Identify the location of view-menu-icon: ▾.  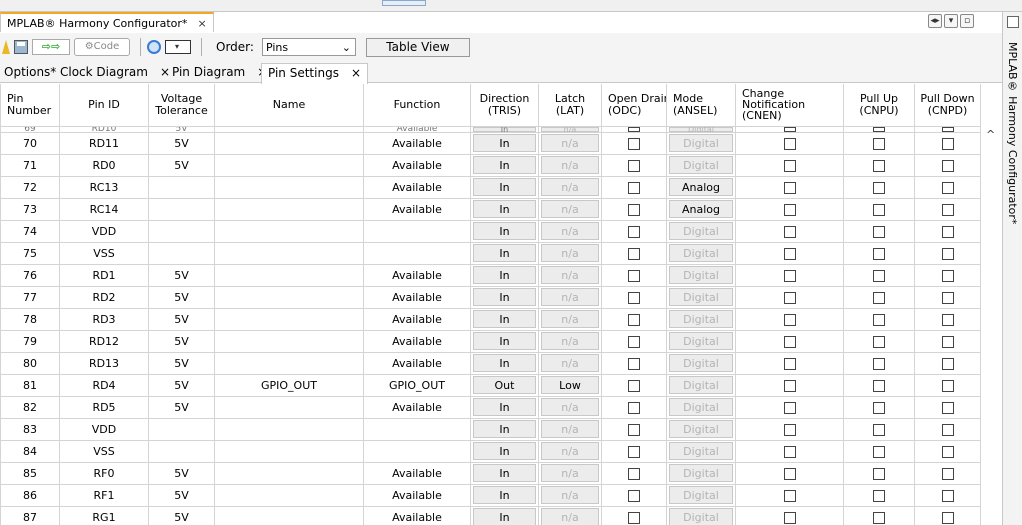
(178, 47).